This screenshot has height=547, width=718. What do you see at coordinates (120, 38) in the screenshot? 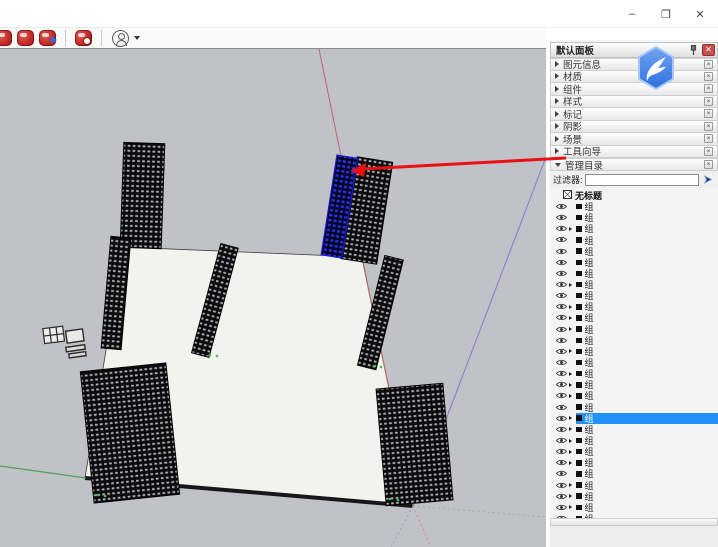
I see `account-avatar-icon` at bounding box center [120, 38].